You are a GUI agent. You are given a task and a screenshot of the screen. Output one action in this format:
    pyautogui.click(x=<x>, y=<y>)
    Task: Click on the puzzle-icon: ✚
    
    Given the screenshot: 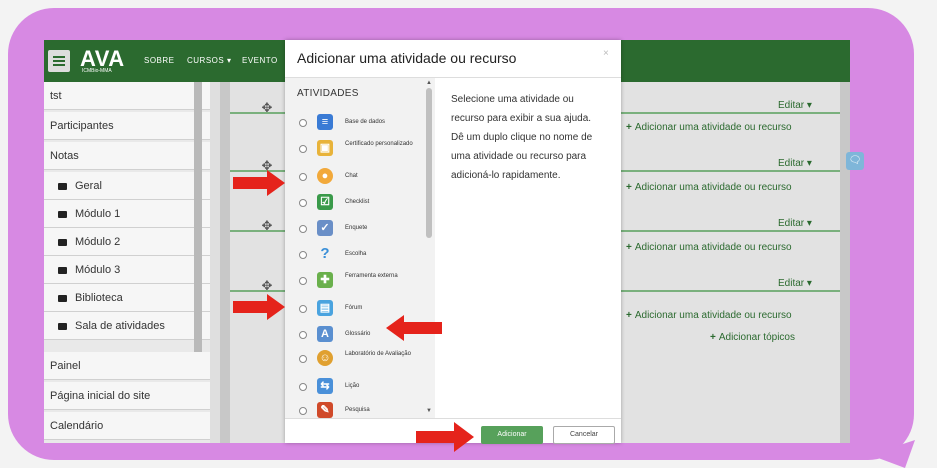 What is the action you would take?
    pyautogui.click(x=325, y=280)
    